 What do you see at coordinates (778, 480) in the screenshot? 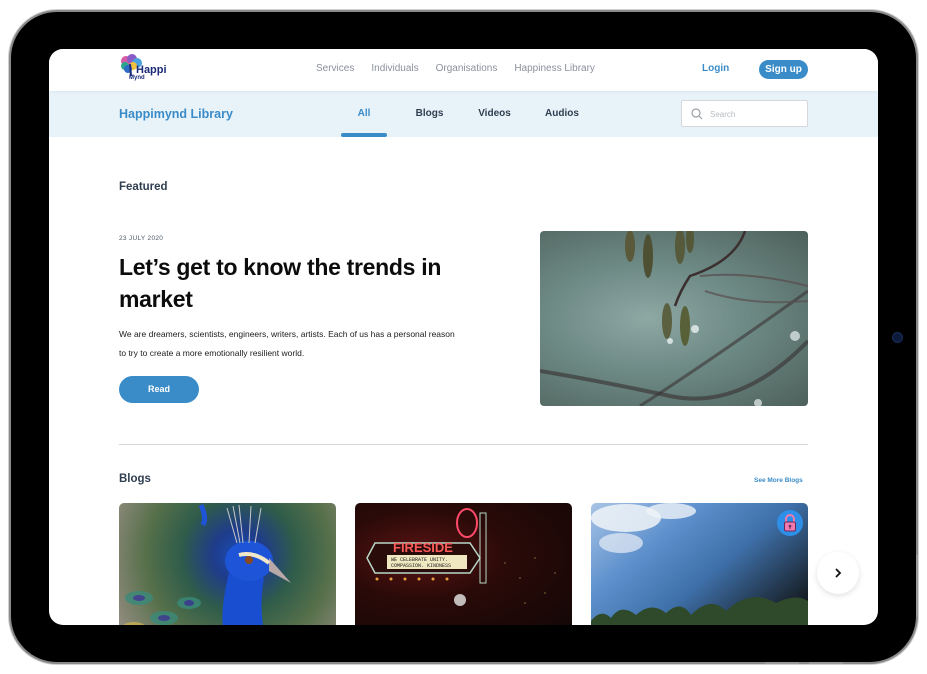
I see `see-more-blogs-link: See More Blogs` at bounding box center [778, 480].